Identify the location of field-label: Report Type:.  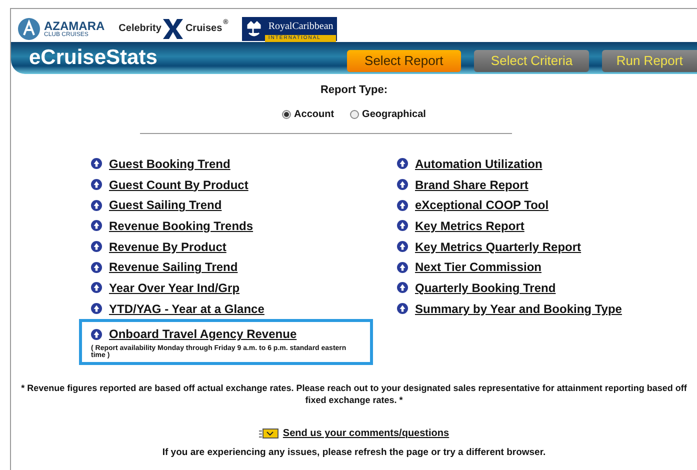
(354, 90).